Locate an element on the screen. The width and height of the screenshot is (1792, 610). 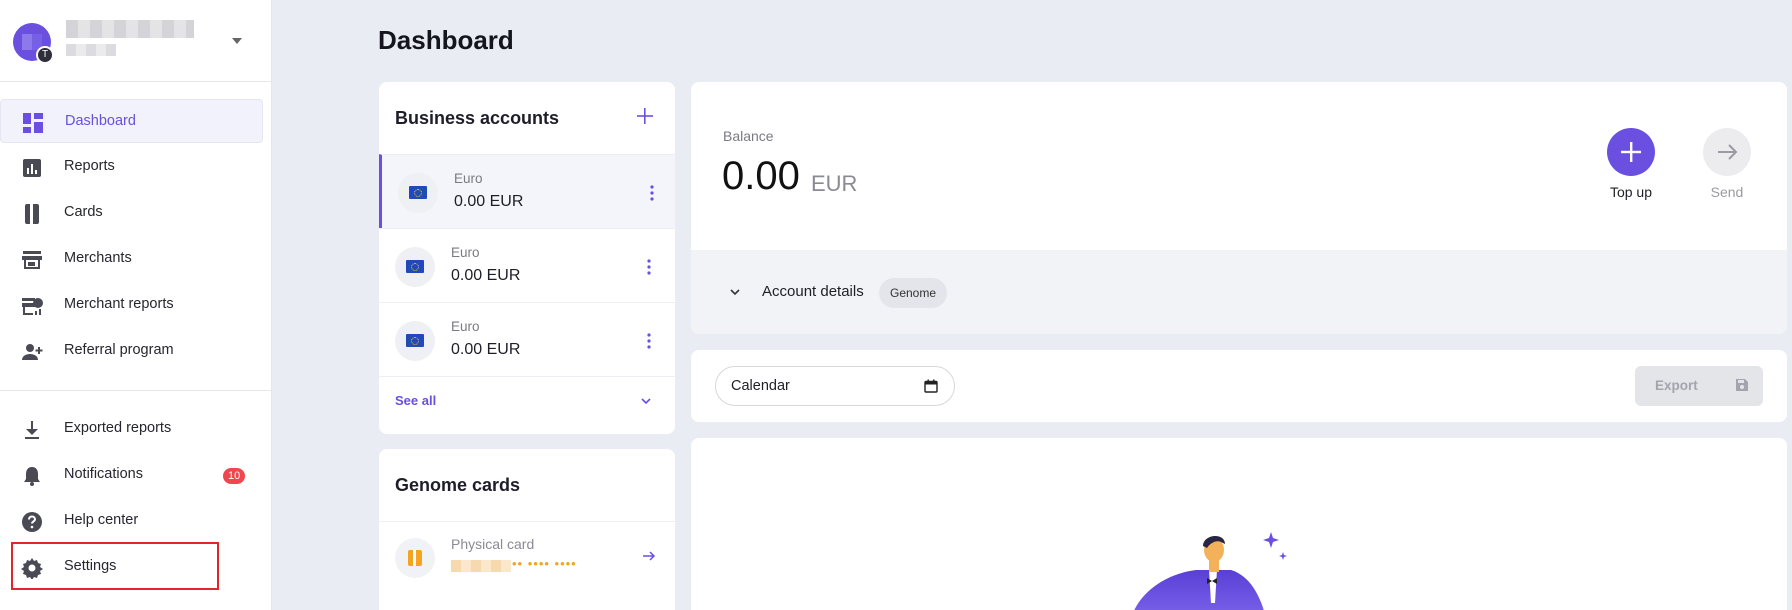
balance-amount: 0.00 is located at coordinates (761, 176).